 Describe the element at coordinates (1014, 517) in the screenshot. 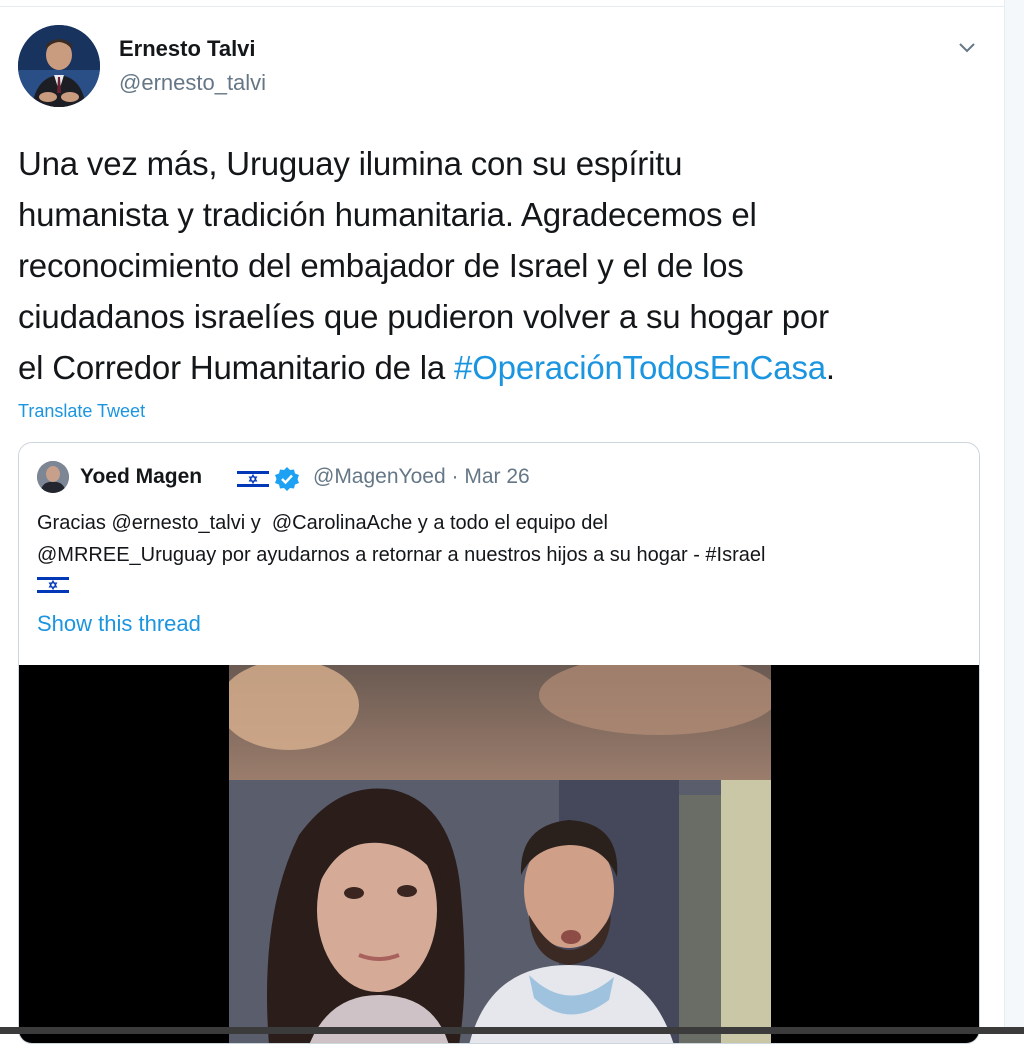

I see `scrollbar-track` at that location.